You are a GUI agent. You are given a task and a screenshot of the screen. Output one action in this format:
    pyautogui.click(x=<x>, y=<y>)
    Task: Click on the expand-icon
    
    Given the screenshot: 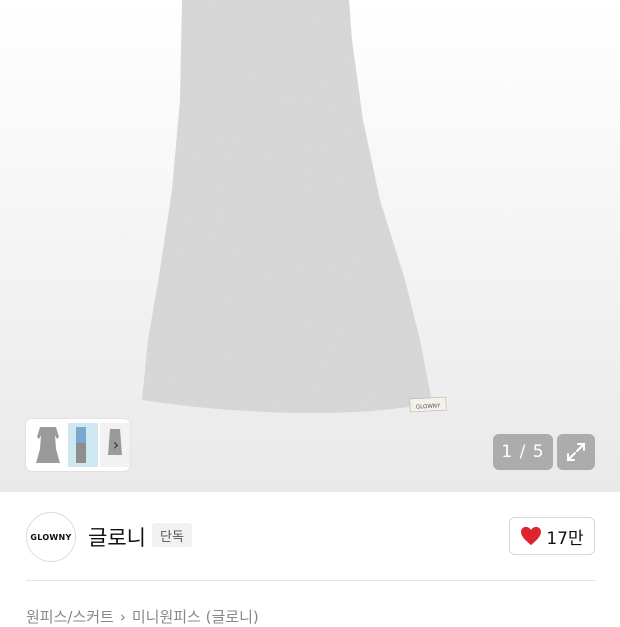 What is the action you would take?
    pyautogui.click(x=576, y=452)
    